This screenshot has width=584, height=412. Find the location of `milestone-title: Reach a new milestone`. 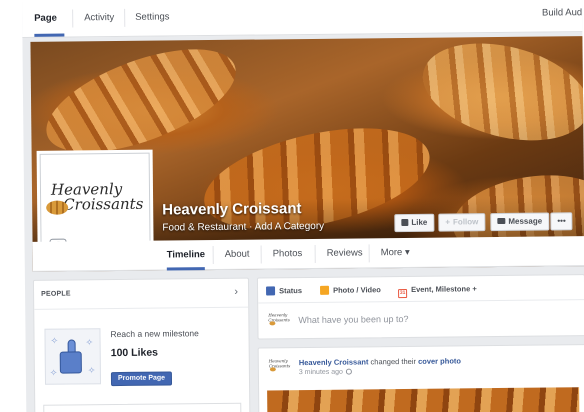

milestone-title: Reach a new milestone is located at coordinates (154, 334).